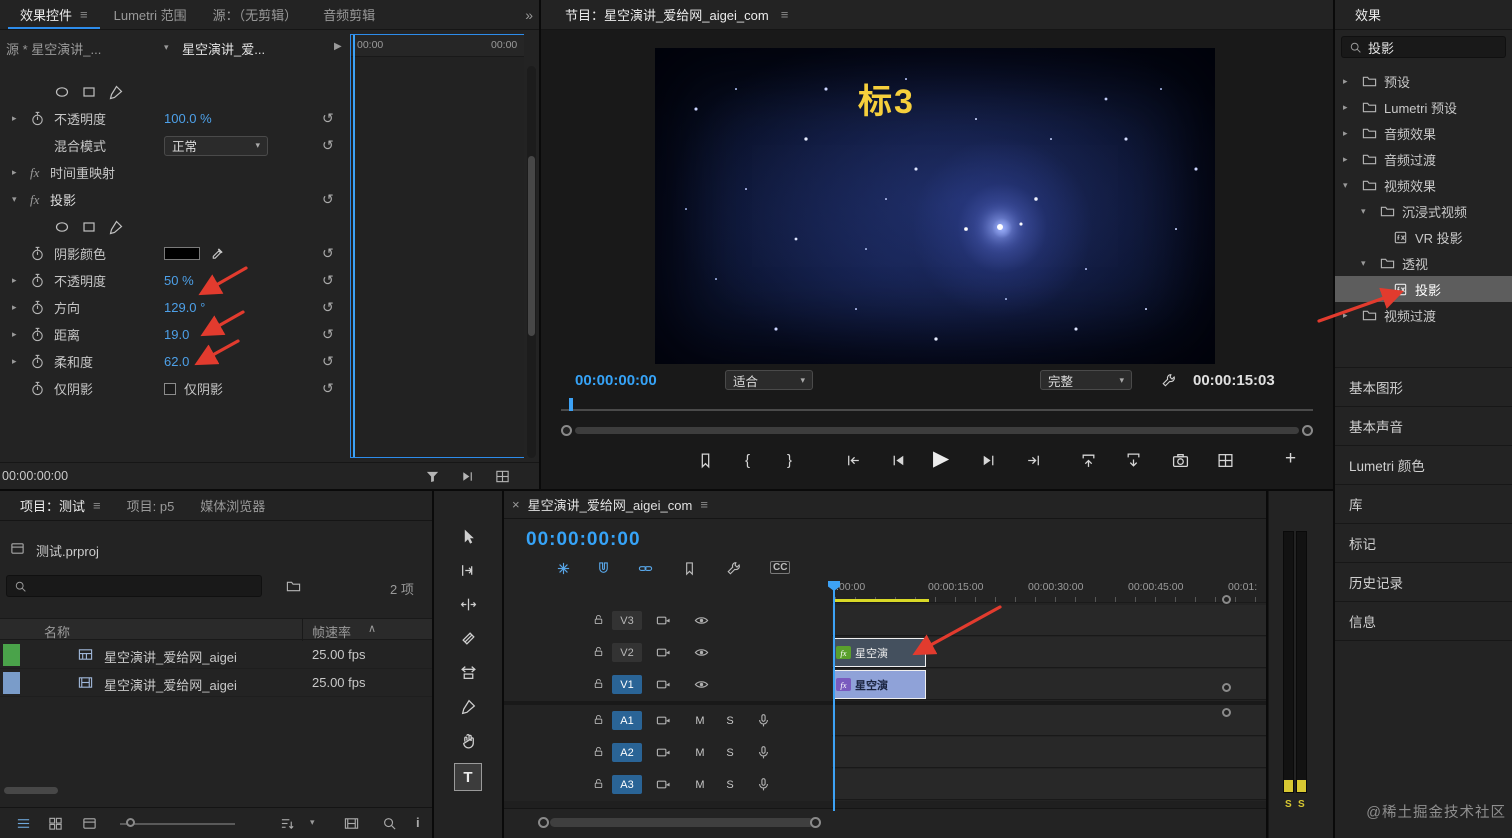  What do you see at coordinates (1180, 460) in the screenshot?
I see `export-frame-button` at bounding box center [1180, 460].